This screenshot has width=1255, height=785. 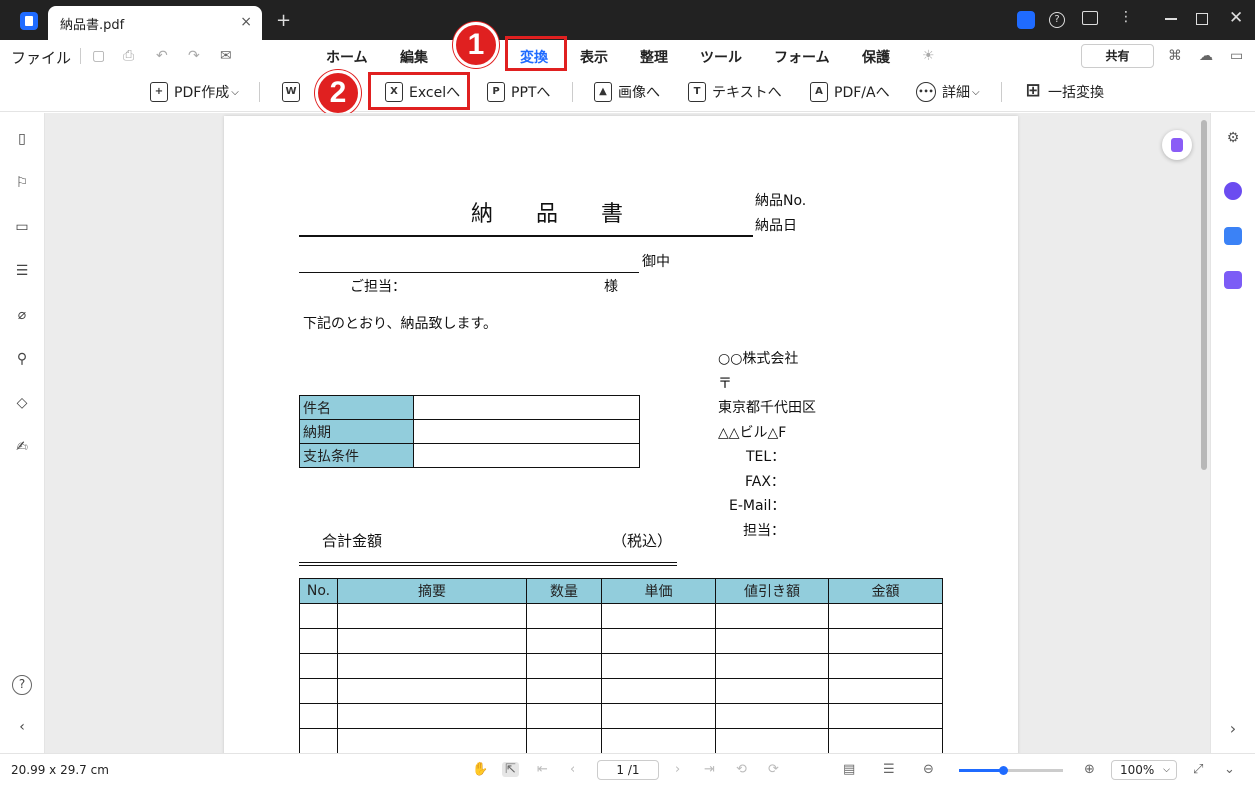 What do you see at coordinates (536, 53) in the screenshot?
I see `highlight-convert-tab` at bounding box center [536, 53].